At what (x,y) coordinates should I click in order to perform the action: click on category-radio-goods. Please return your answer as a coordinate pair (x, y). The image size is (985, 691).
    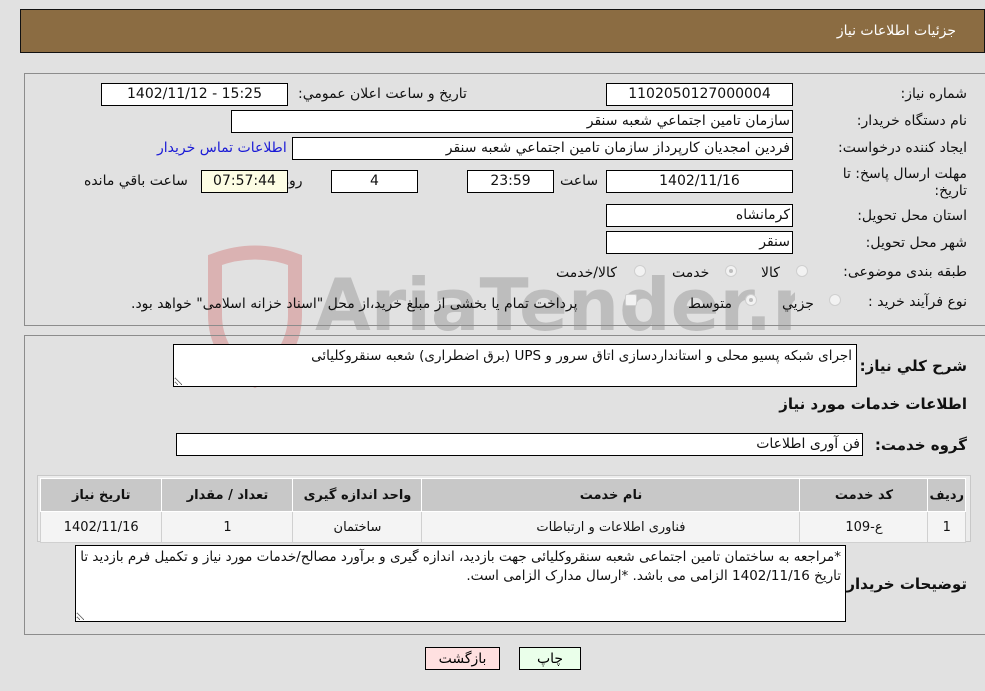
    Looking at the image, I should click on (802, 271).